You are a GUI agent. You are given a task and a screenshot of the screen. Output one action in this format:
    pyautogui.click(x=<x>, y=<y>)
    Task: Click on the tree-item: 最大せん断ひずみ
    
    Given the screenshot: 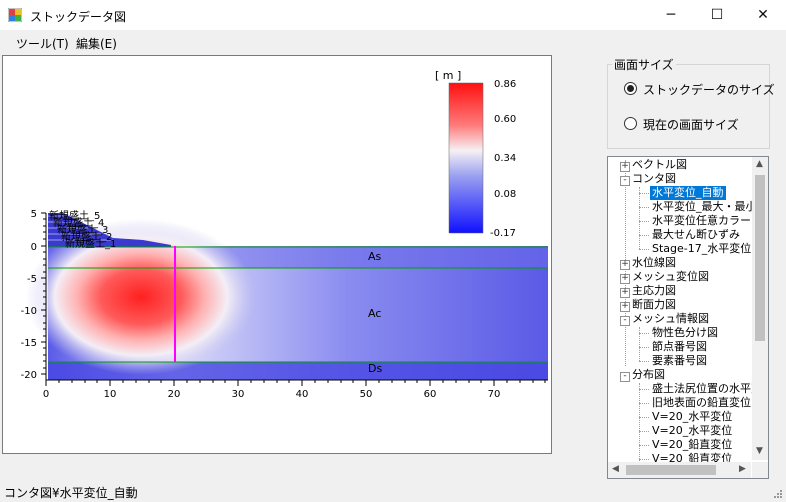 What is the action you would take?
    pyautogui.click(x=696, y=235)
    